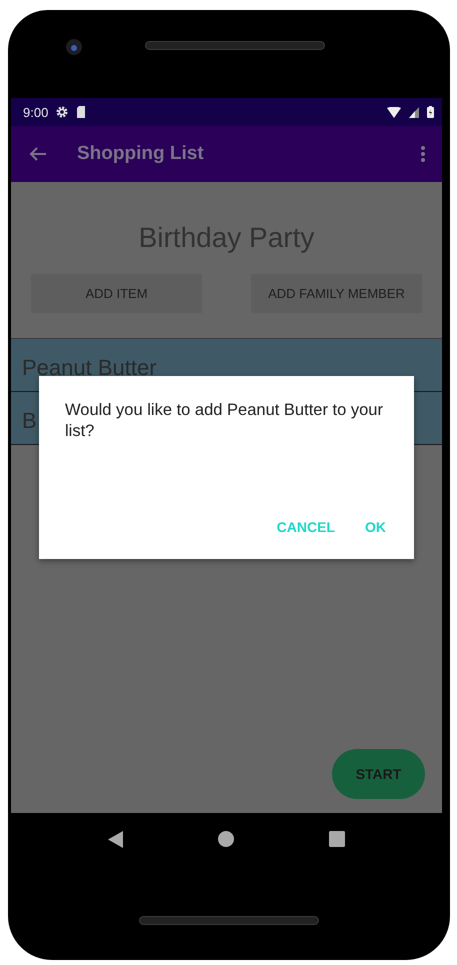 This screenshot has height=965, width=457. What do you see at coordinates (430, 112) in the screenshot?
I see `battery-icon` at bounding box center [430, 112].